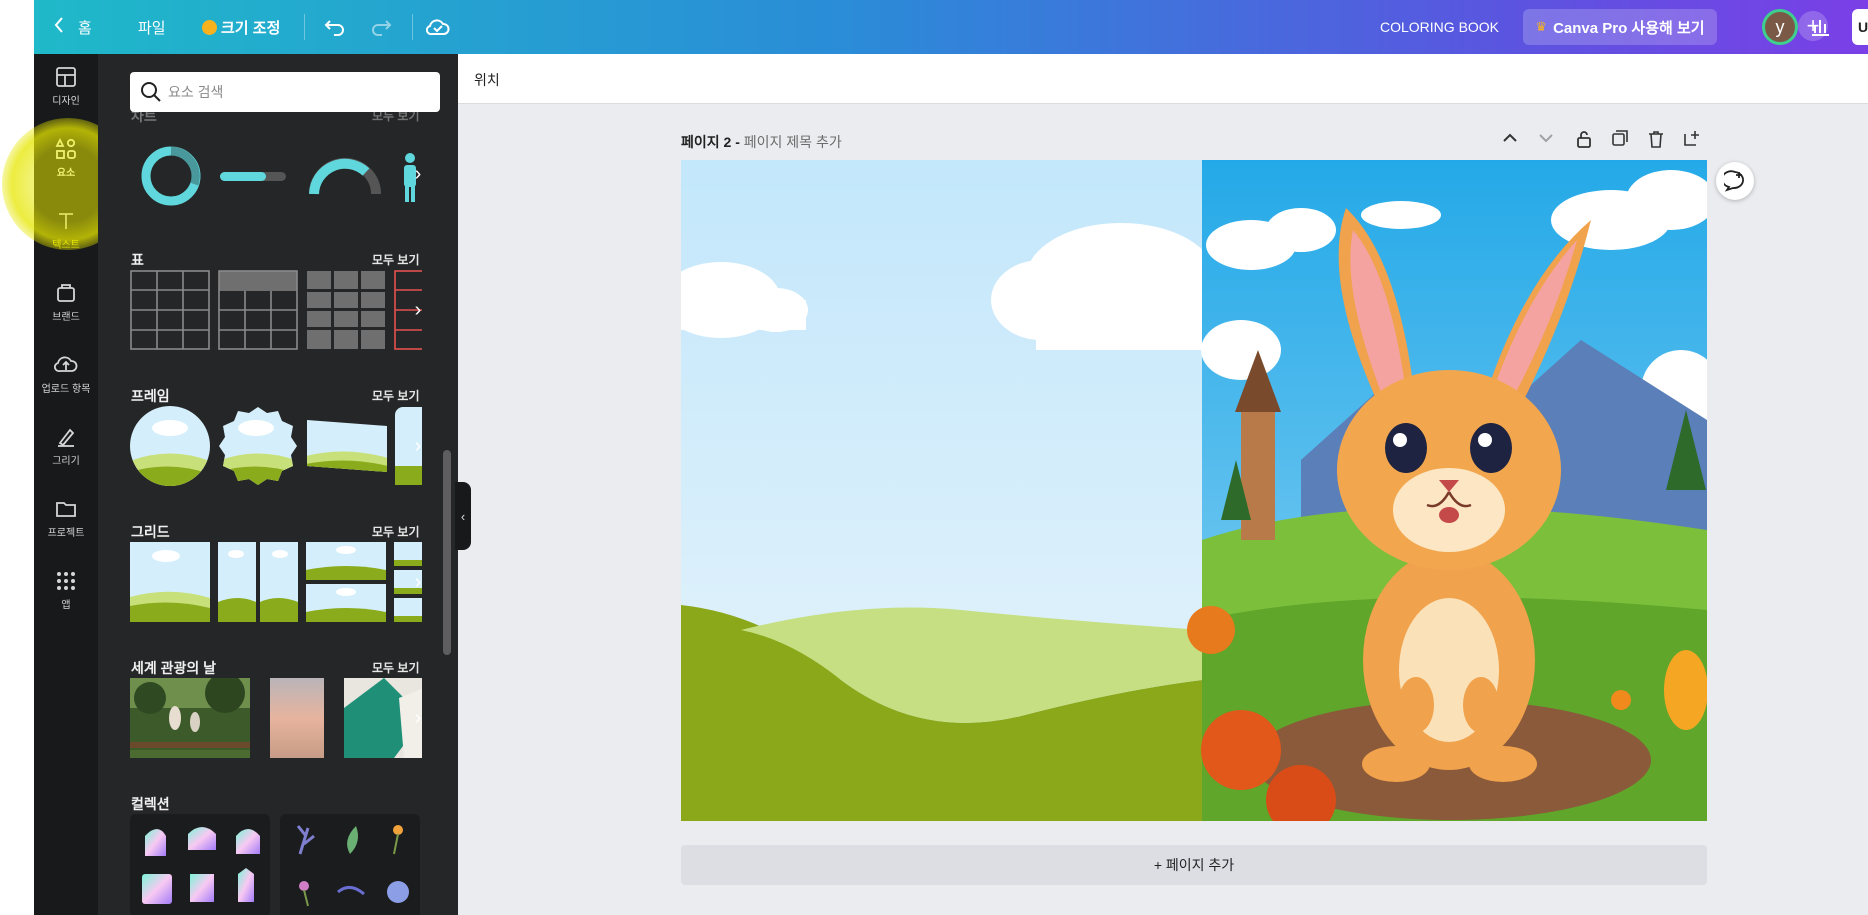 This screenshot has height=915, width=1868. What do you see at coordinates (66, 518) in the screenshot?
I see `rail-item-projects: 프로젝트` at bounding box center [66, 518].